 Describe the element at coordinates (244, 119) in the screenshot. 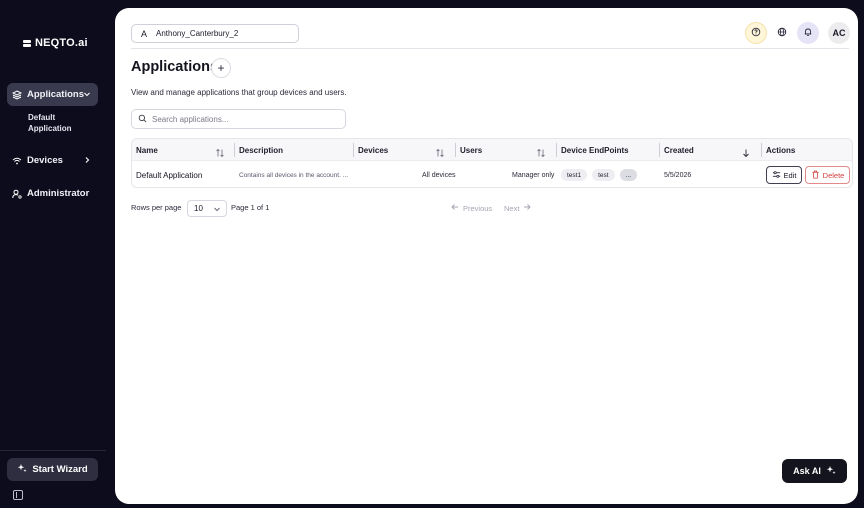

I see `search-input` at that location.